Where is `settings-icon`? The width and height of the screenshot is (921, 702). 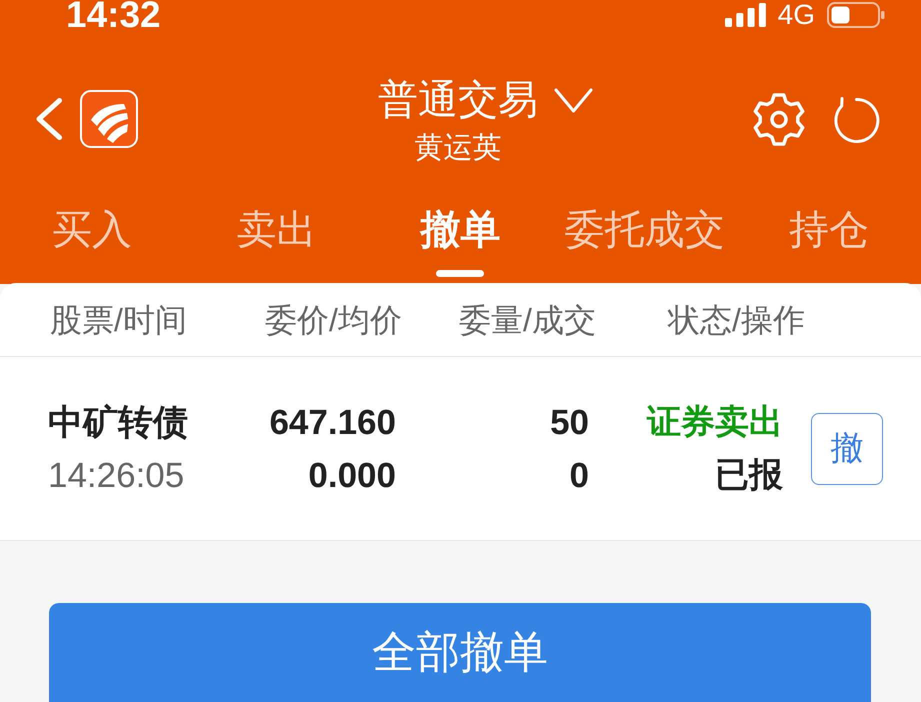 settings-icon is located at coordinates (779, 119).